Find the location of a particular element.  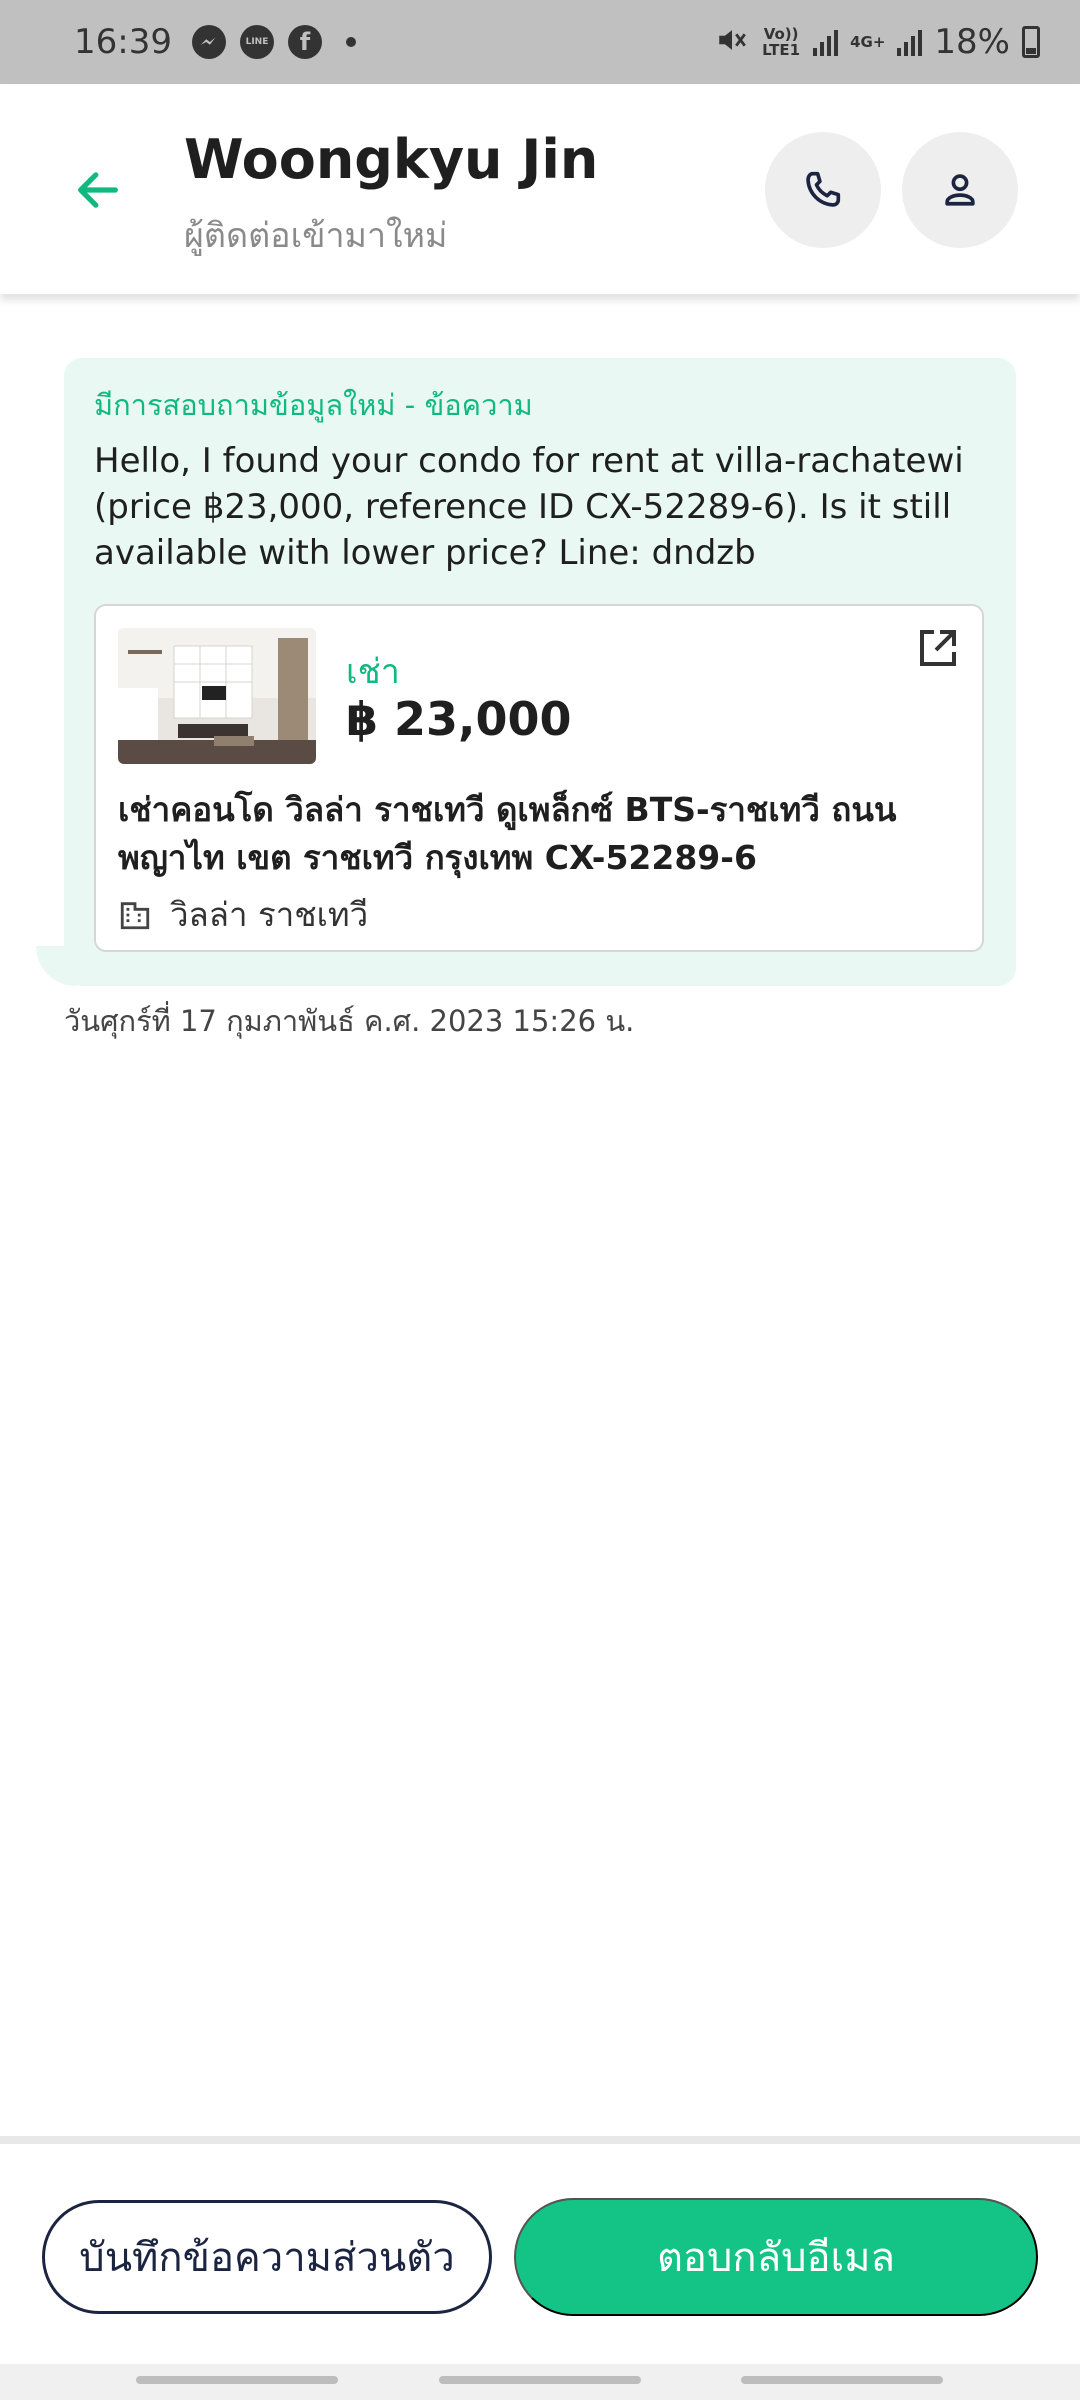

reply-email-button: ตอบกลับอีเมล is located at coordinates (776, 2257).